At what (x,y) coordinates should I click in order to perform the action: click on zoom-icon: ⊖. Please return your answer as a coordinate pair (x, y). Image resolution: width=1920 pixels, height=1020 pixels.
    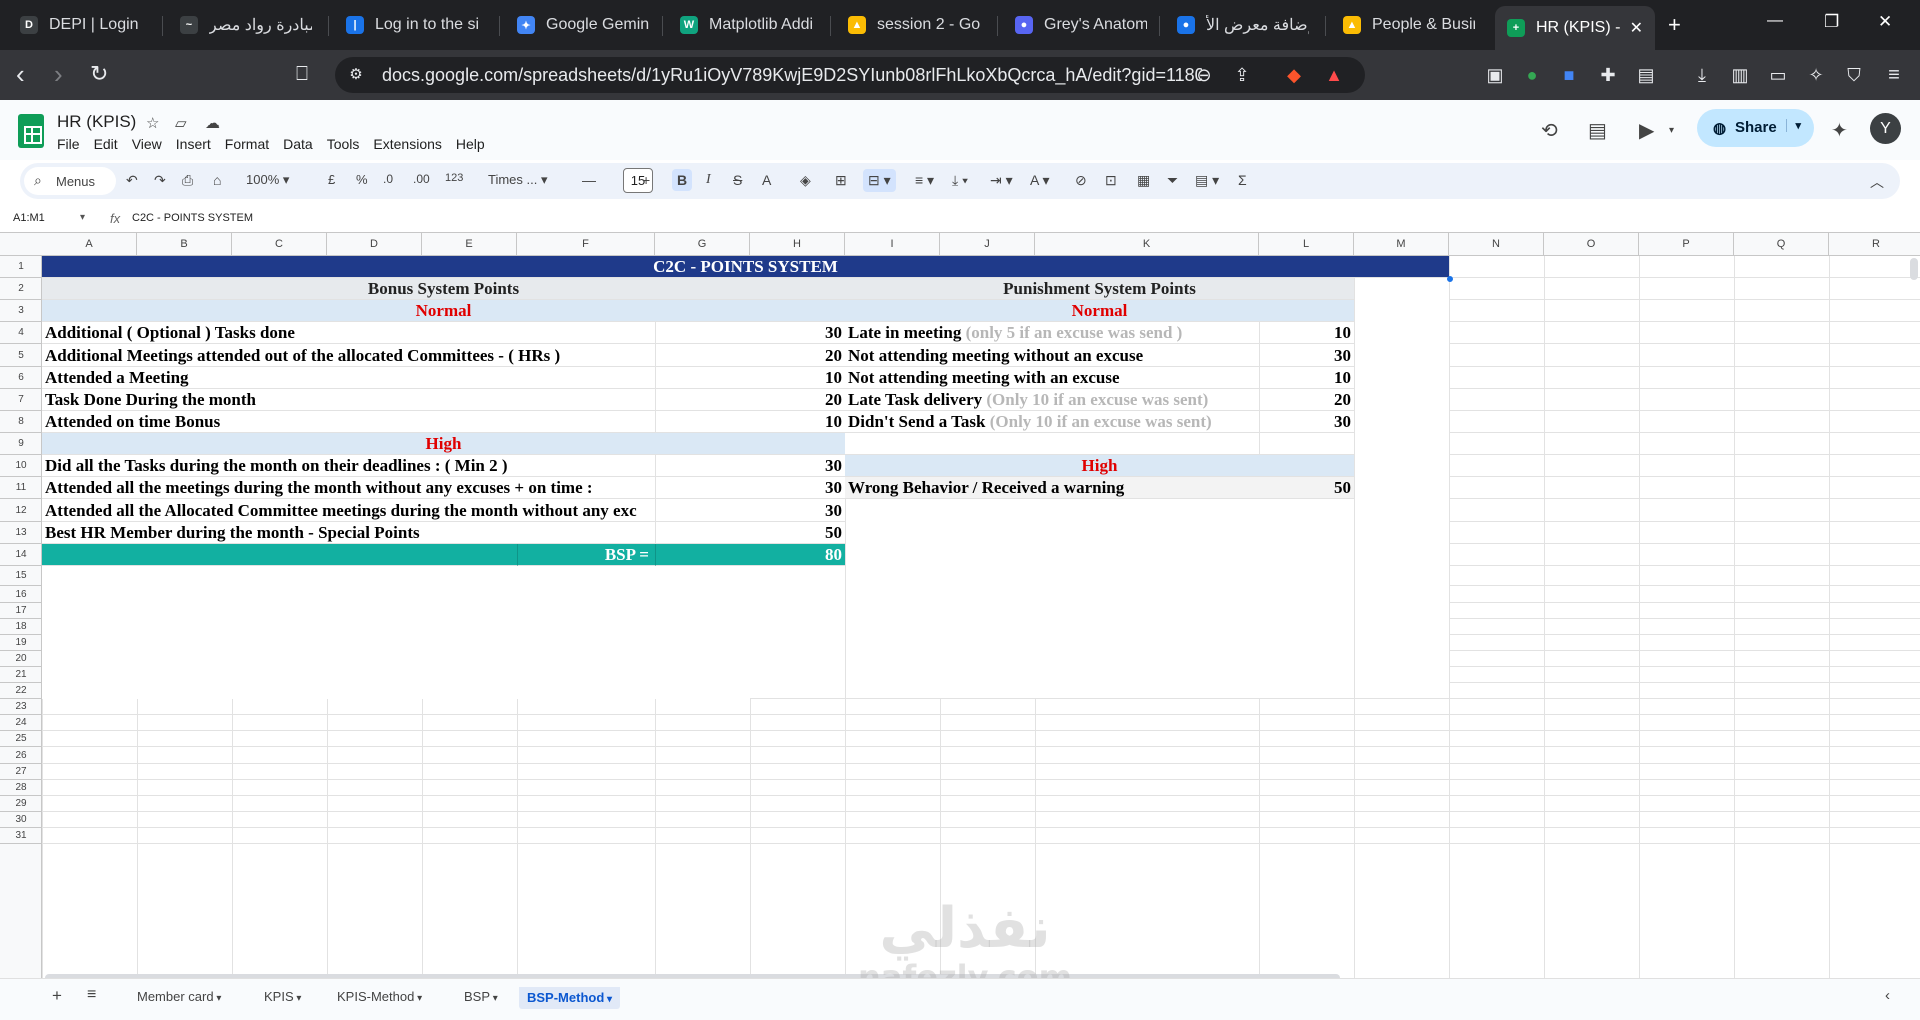
    Looking at the image, I should click on (1204, 75).